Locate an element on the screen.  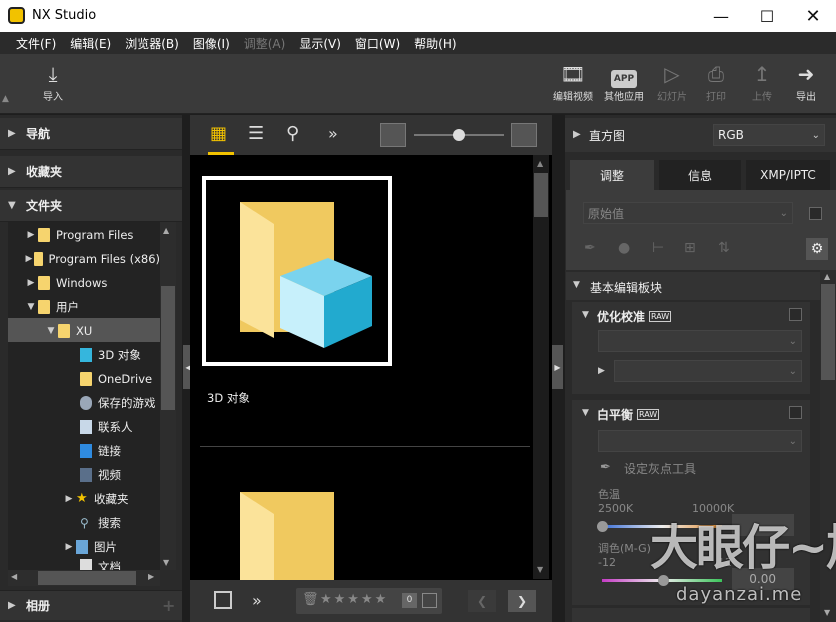
add-album-icon: + is located at coordinates (168, 605).